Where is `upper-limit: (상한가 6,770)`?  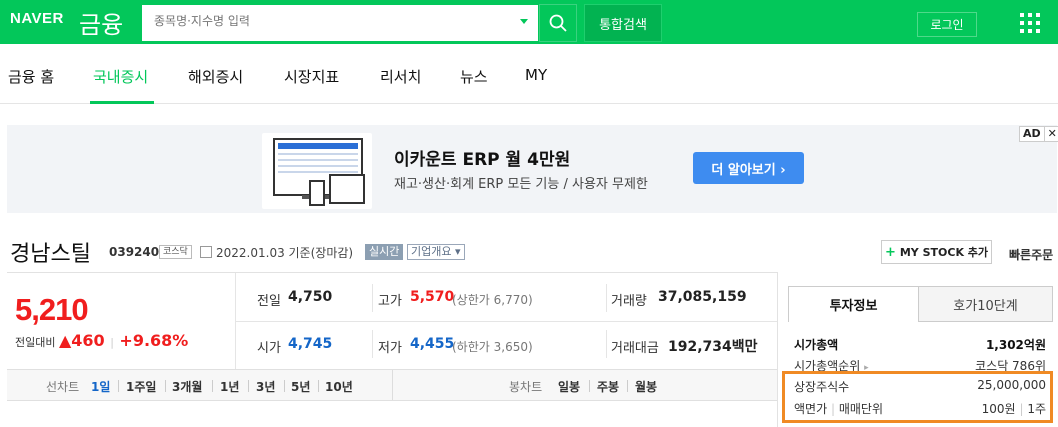
upper-limit: (상한가 6,770) is located at coordinates (492, 300).